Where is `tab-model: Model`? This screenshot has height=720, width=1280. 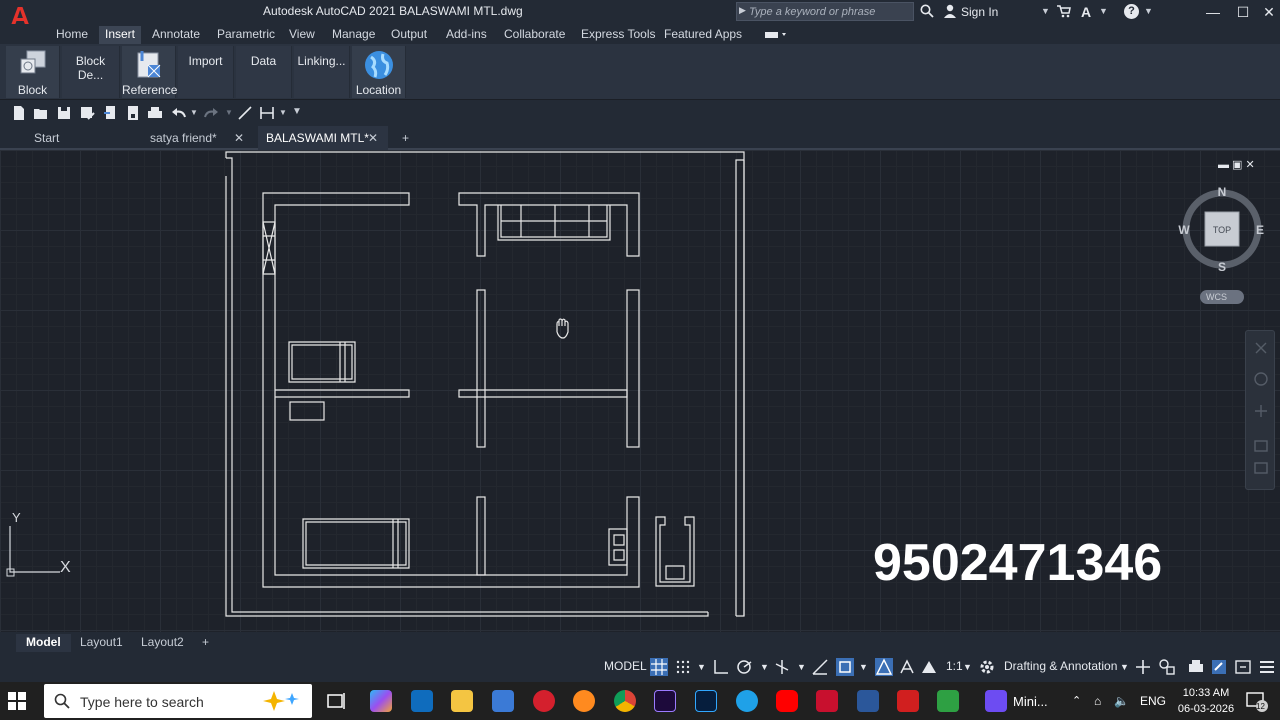 tab-model: Model is located at coordinates (43, 643).